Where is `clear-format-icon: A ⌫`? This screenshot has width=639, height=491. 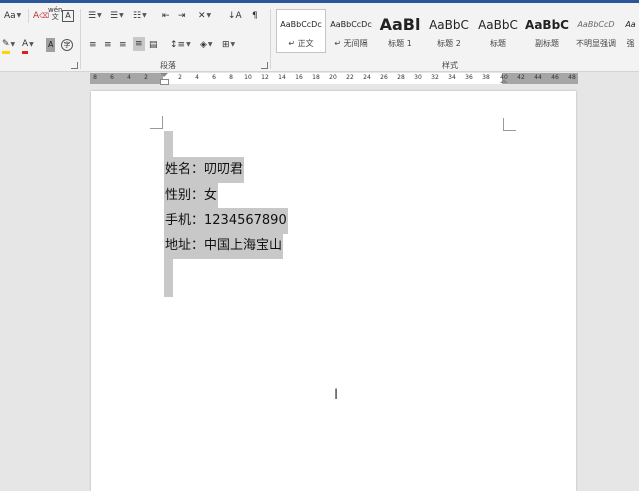 clear-format-icon: A ⌫ is located at coordinates (41, 16).